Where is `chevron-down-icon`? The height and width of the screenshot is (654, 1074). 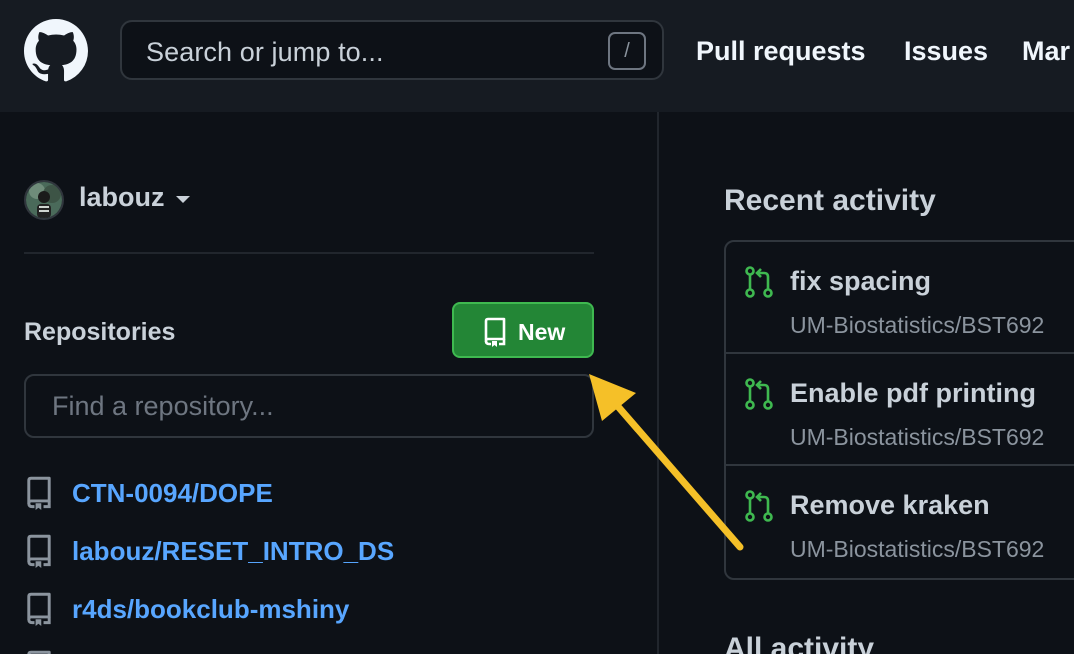
chevron-down-icon is located at coordinates (183, 199).